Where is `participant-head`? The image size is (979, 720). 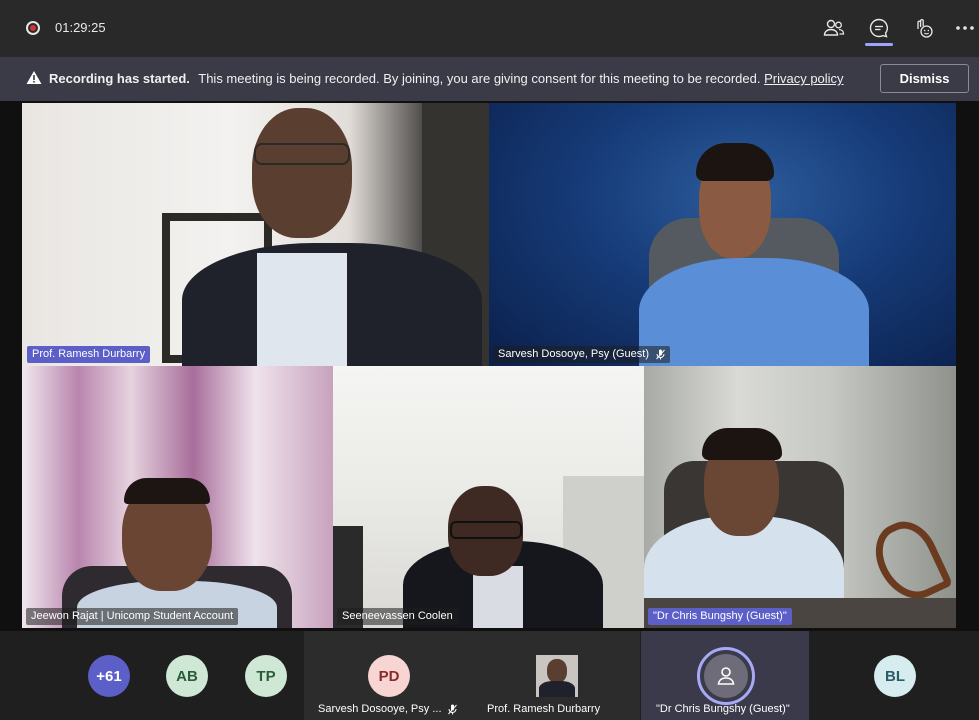
participant-head is located at coordinates (302, 173).